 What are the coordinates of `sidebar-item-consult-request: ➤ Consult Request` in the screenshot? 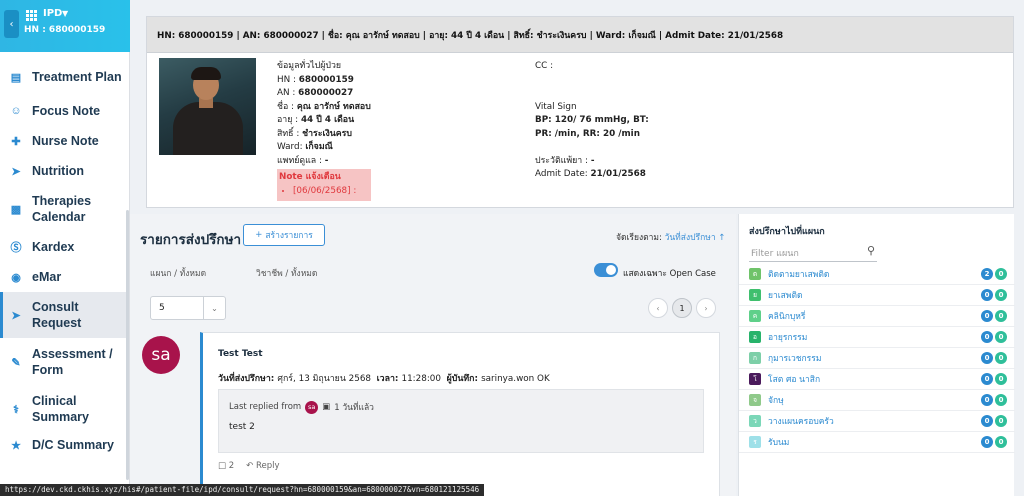 It's located at (63, 315).